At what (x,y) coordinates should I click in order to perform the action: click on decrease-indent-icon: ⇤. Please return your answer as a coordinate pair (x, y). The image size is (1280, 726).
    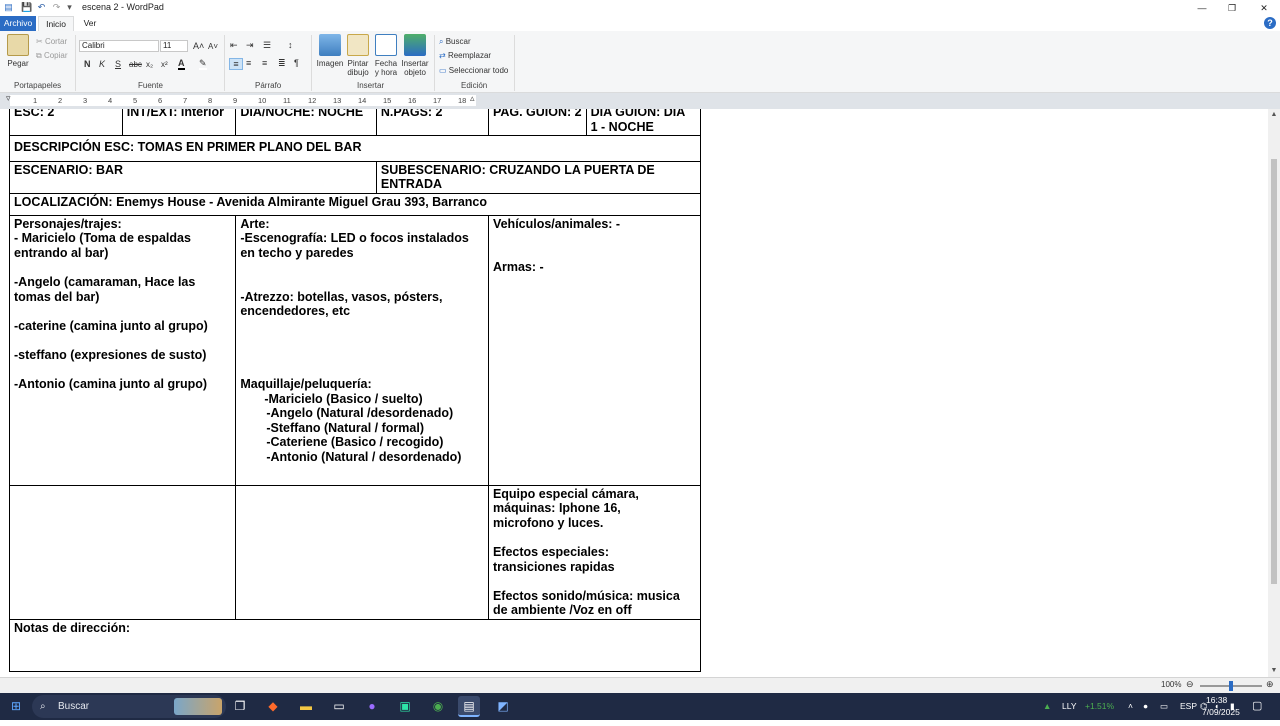
    Looking at the image, I should click on (234, 45).